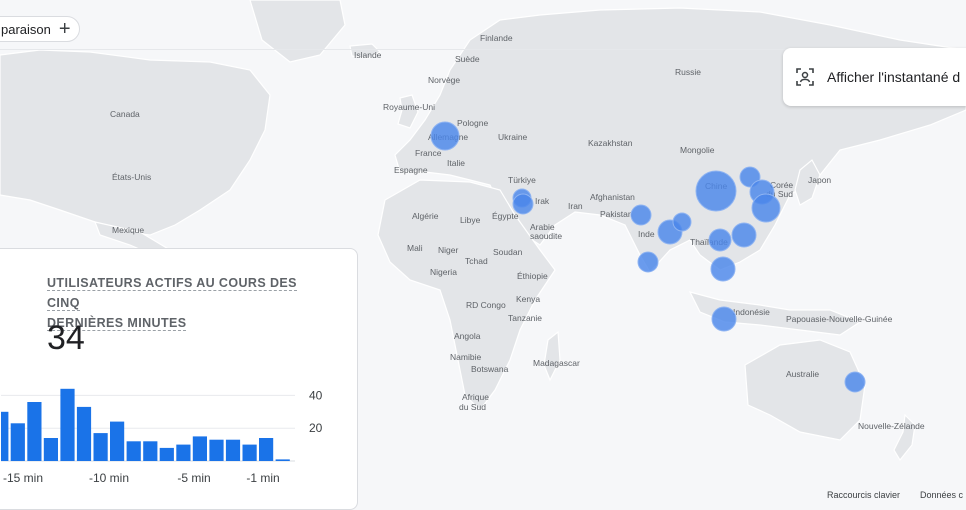 The image size is (966, 510). Describe the element at coordinates (448, 250) in the screenshot. I see `map-label-niger: Niger` at that location.